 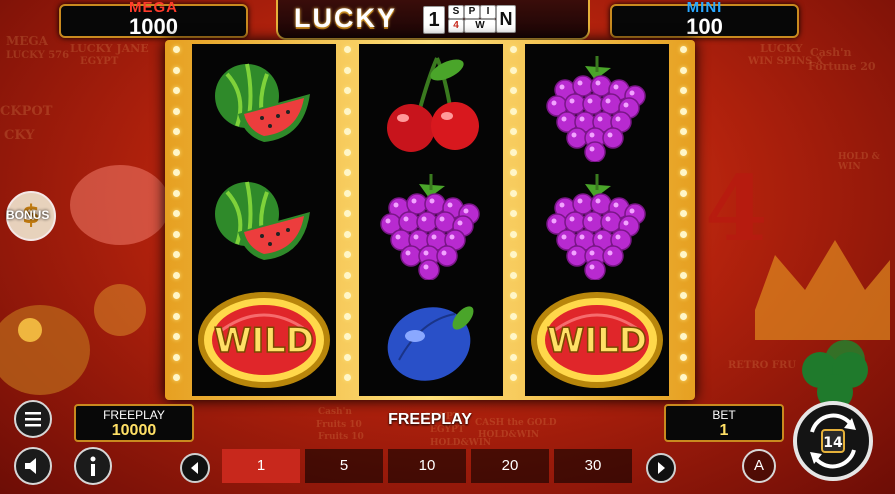 I want to click on pig-decor-icon, so click(x=120, y=205).